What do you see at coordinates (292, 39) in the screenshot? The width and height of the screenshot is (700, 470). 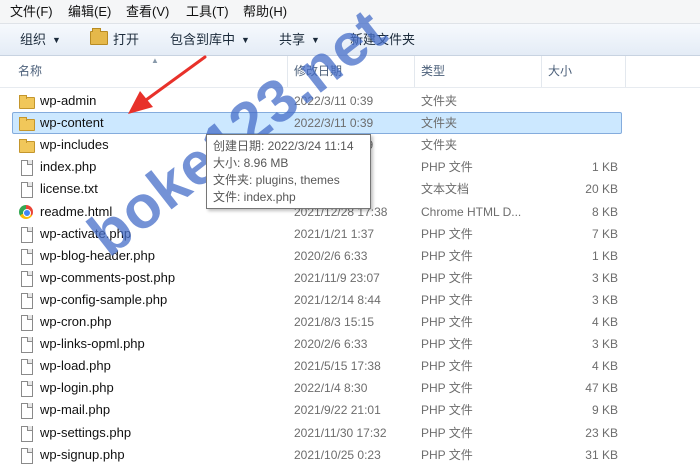 I see `share-label: 共享` at bounding box center [292, 39].